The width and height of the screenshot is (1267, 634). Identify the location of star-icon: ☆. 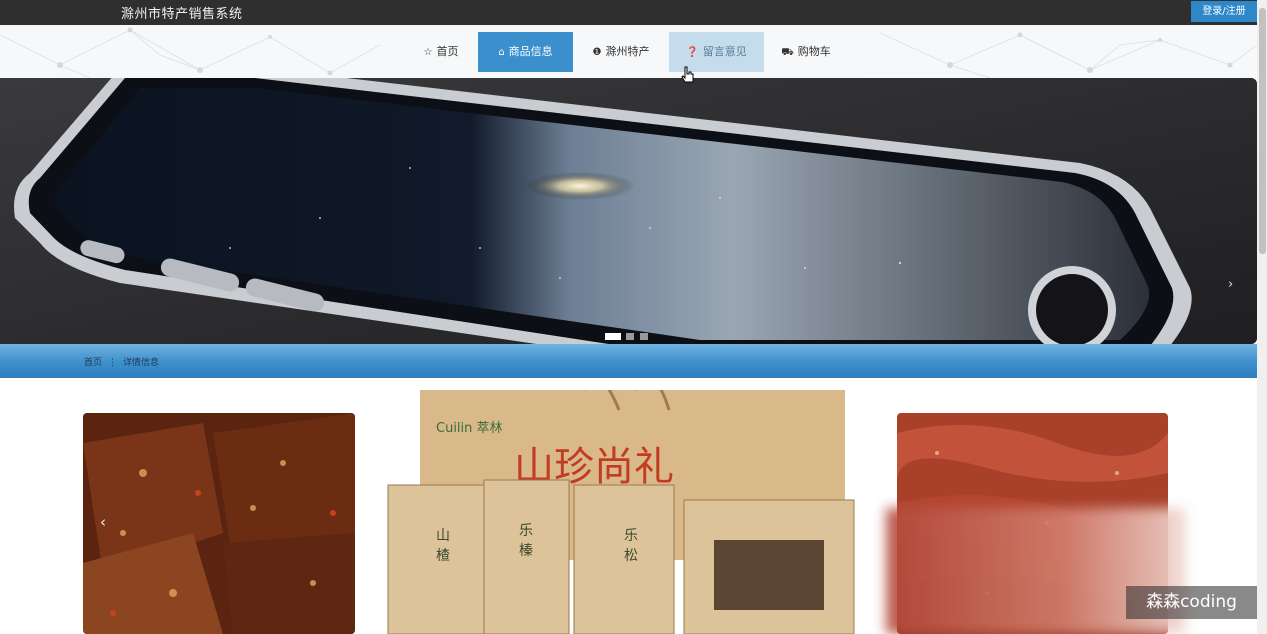
(428, 52).